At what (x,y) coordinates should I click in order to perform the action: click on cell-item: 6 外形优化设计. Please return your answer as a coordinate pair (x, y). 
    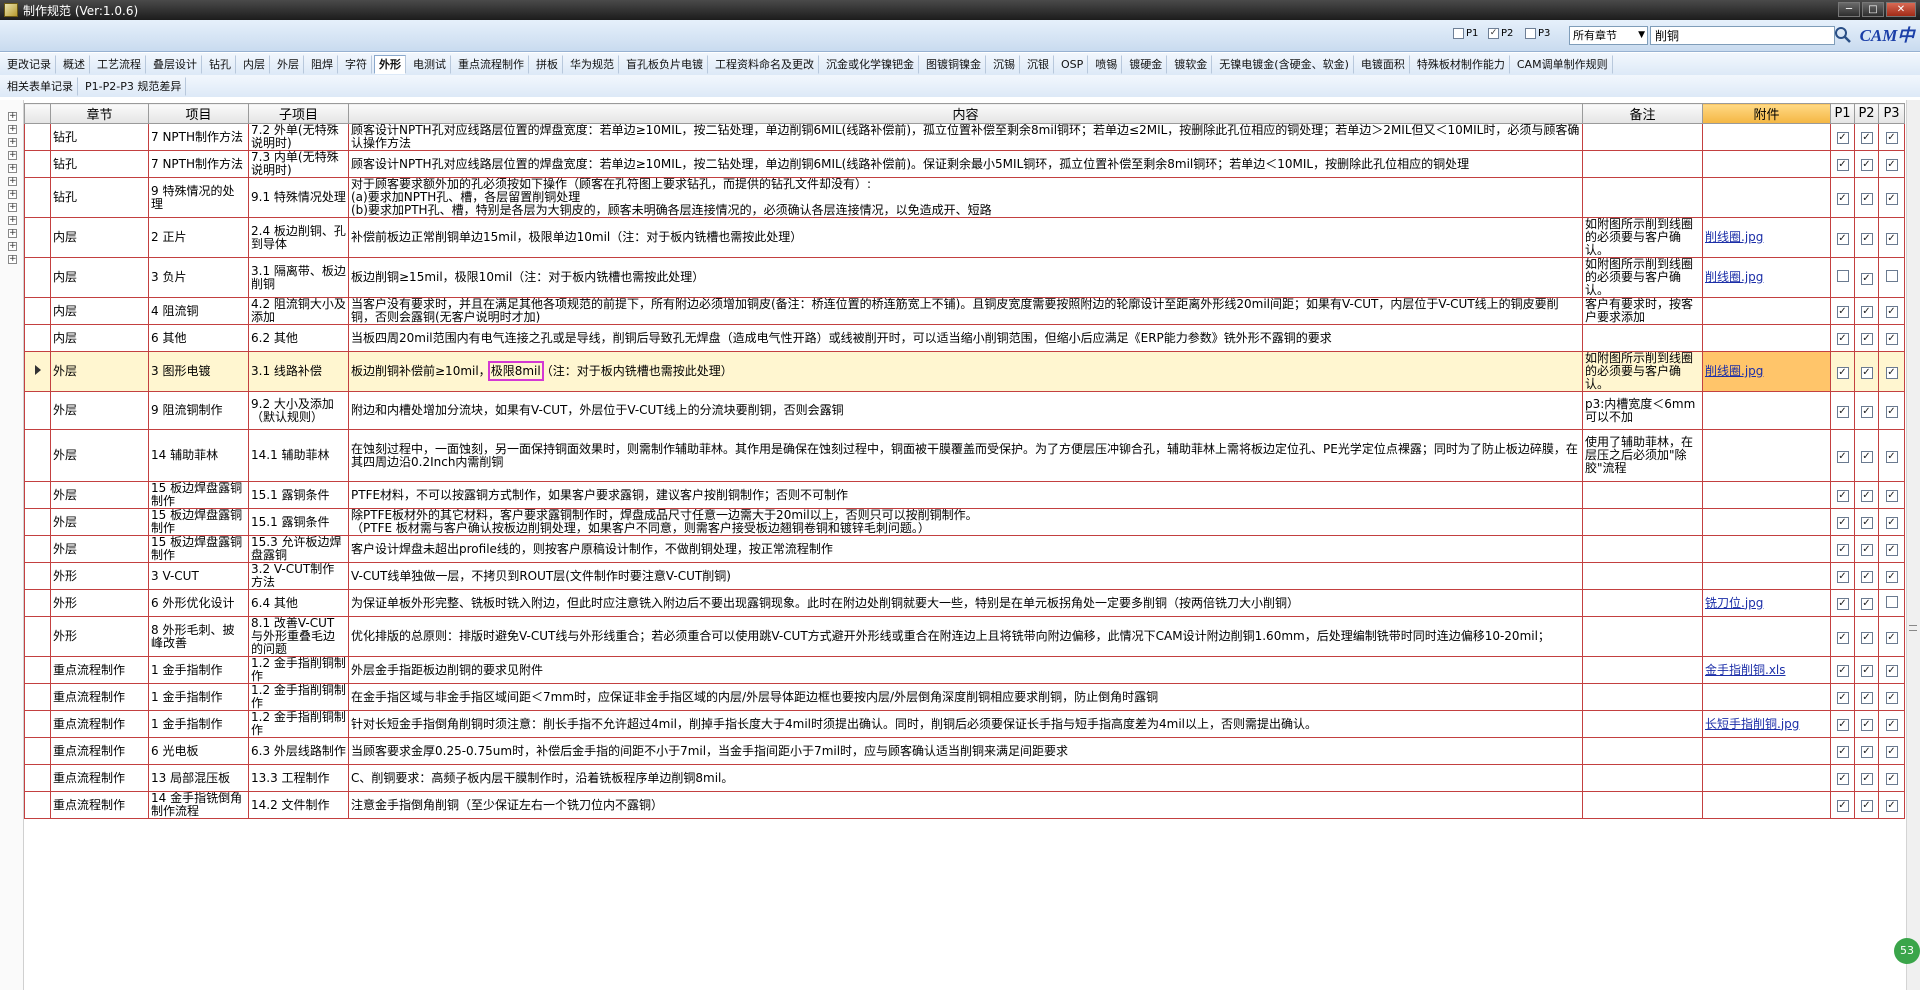
    Looking at the image, I should click on (198, 603).